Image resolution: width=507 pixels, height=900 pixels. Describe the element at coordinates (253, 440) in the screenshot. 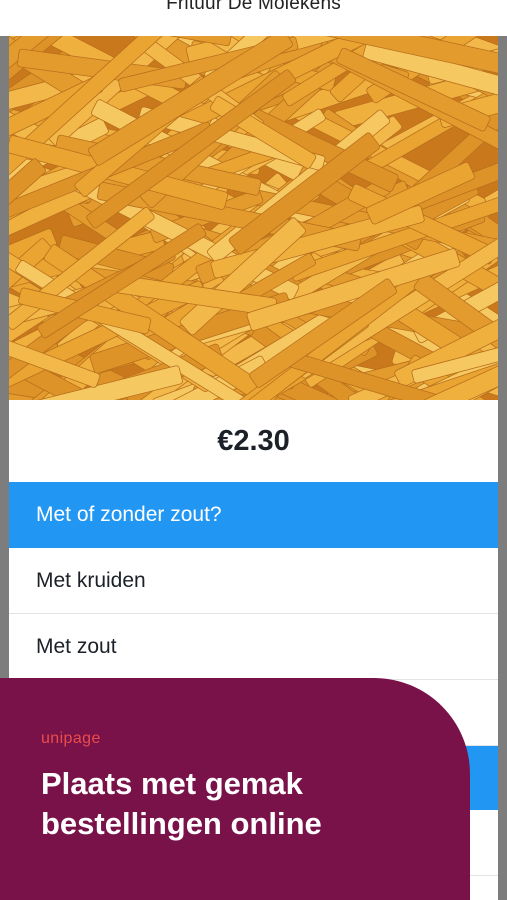

I see `product-price: €2.30` at that location.